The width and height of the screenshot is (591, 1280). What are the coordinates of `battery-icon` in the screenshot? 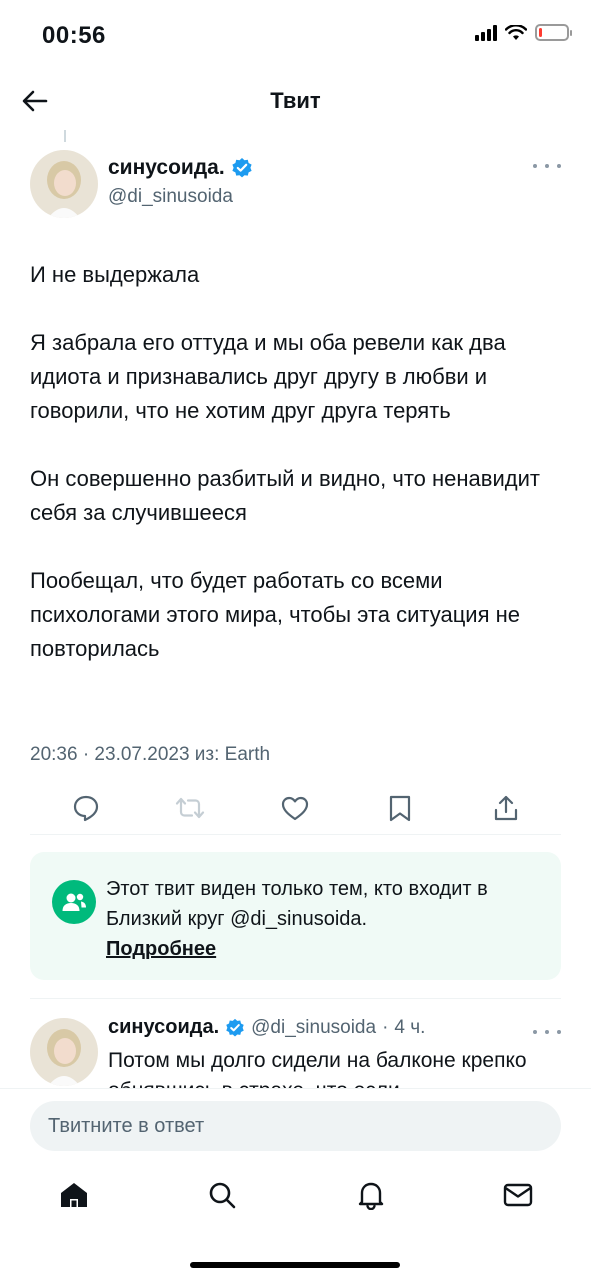 It's located at (553, 32).